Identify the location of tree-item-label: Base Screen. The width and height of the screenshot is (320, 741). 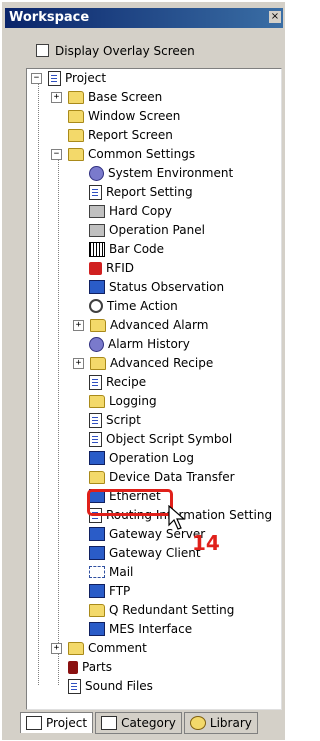
(125, 97).